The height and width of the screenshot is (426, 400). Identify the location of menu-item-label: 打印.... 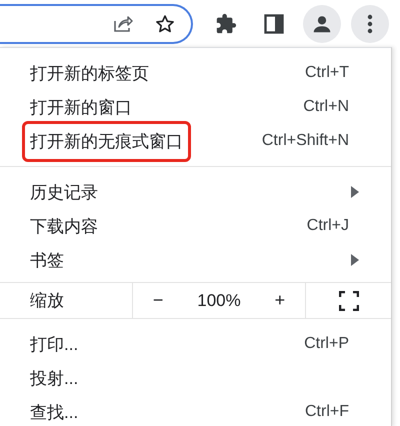
(54, 345).